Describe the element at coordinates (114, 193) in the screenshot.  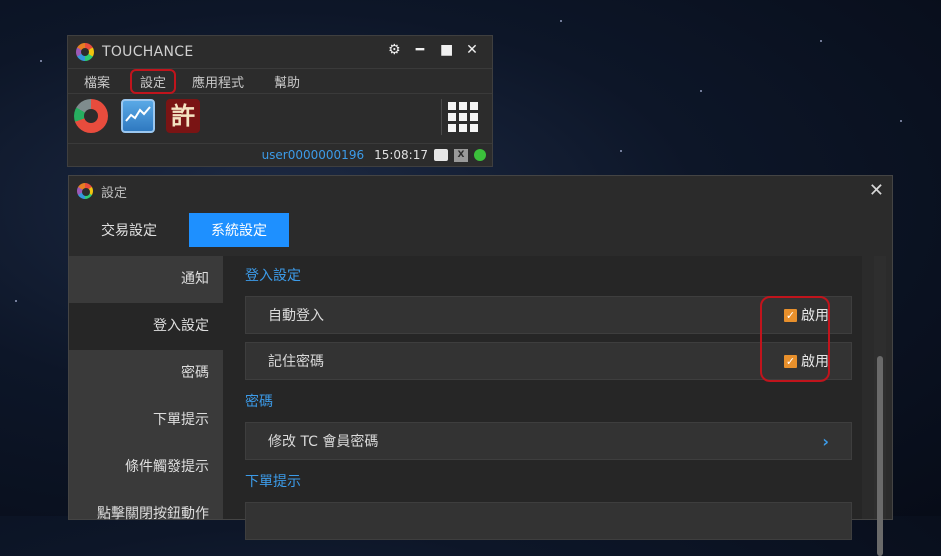
I see `dialog-title: 設定` at that location.